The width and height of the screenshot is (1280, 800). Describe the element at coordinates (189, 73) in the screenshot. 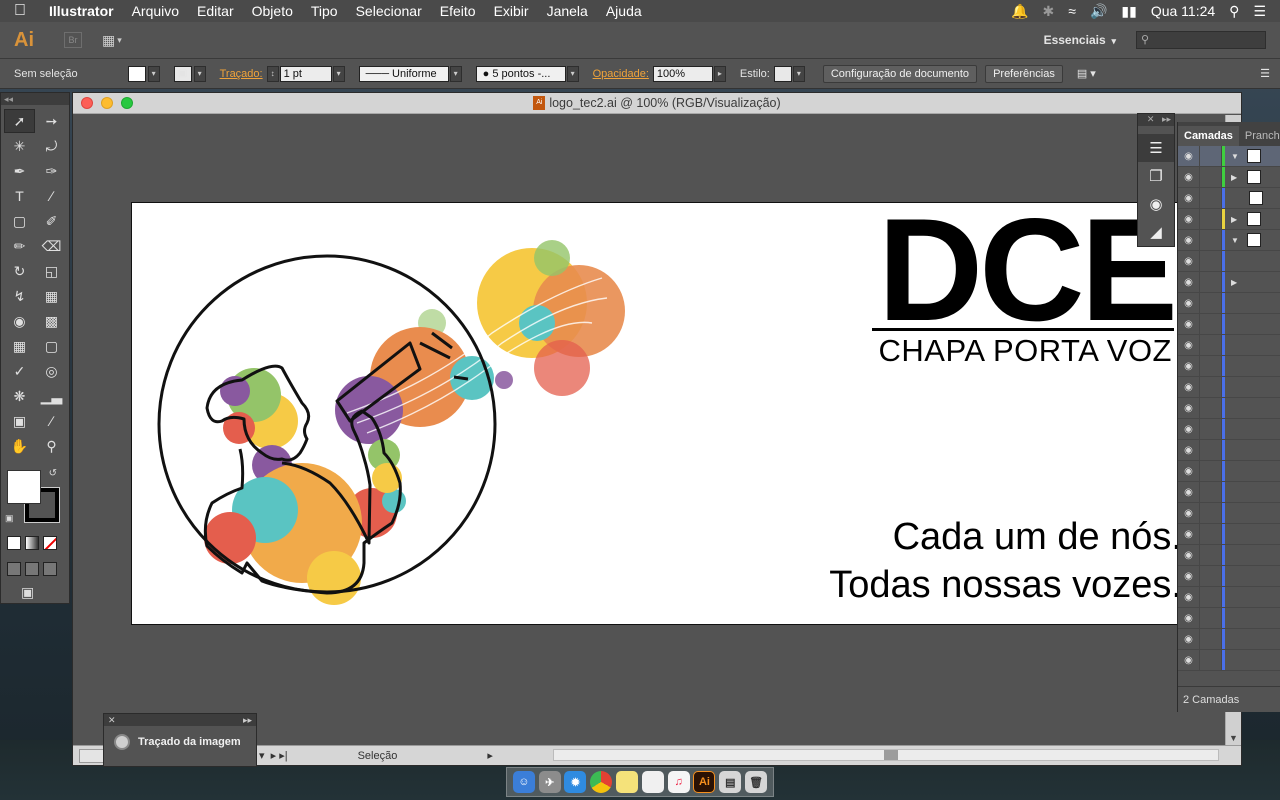

I see `stroke-color-control: ▣ ▾` at that location.